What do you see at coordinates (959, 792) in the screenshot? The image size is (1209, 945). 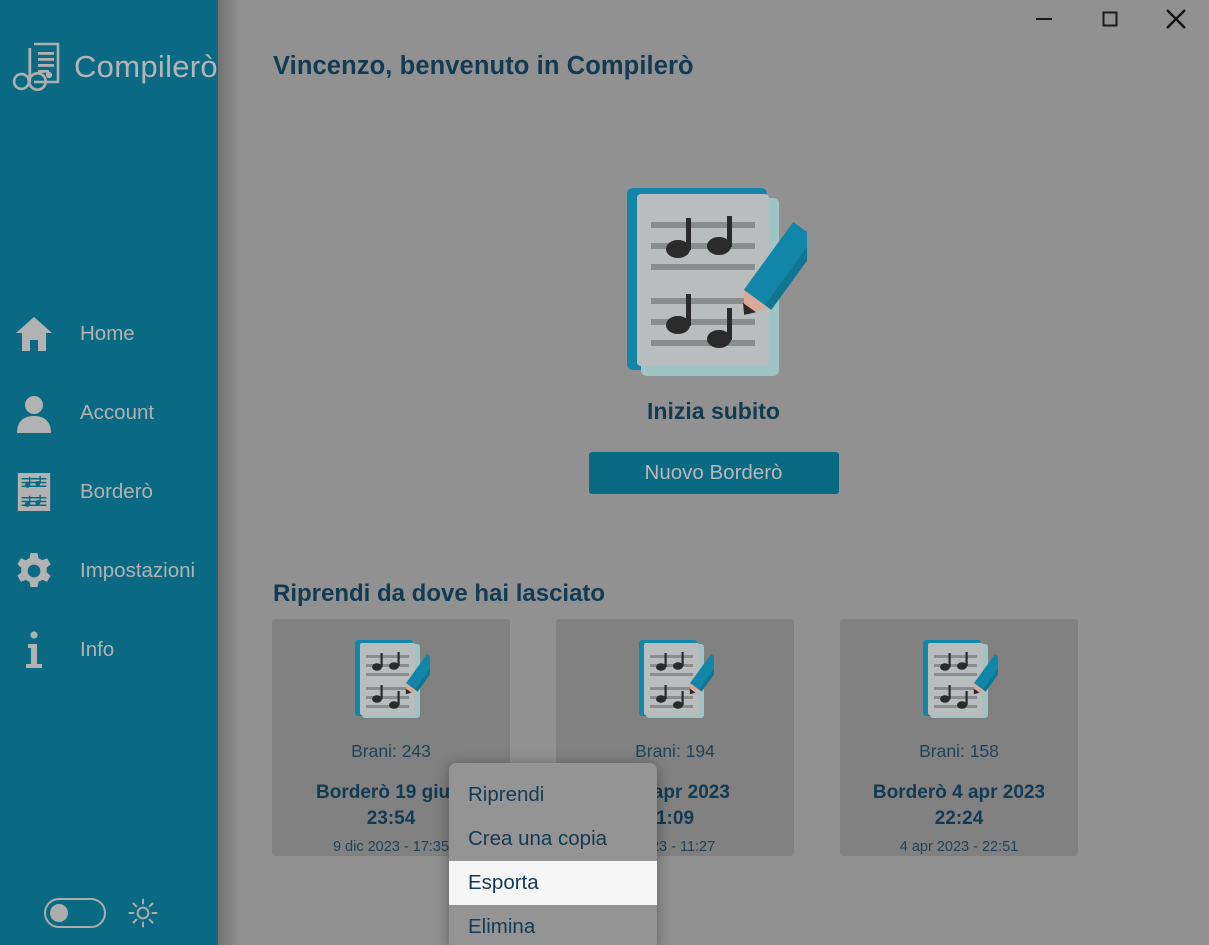 I see `card-title-line1: Borderò 4 apr 2023` at bounding box center [959, 792].